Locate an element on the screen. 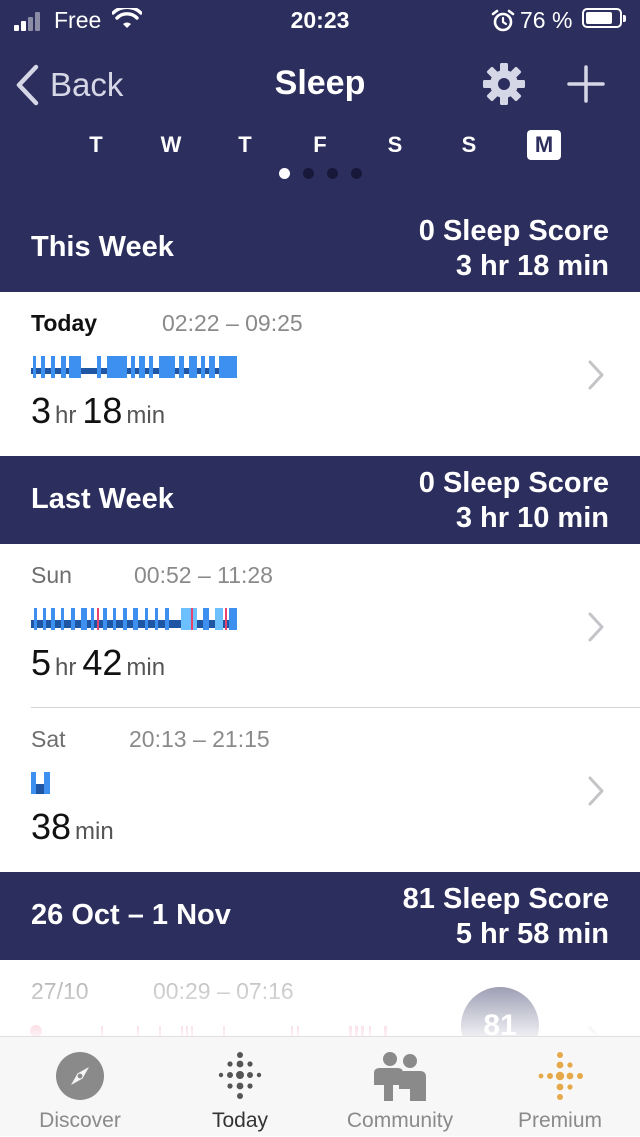 This screenshot has width=640, height=1137. tab-community: Community is located at coordinates (400, 1087).